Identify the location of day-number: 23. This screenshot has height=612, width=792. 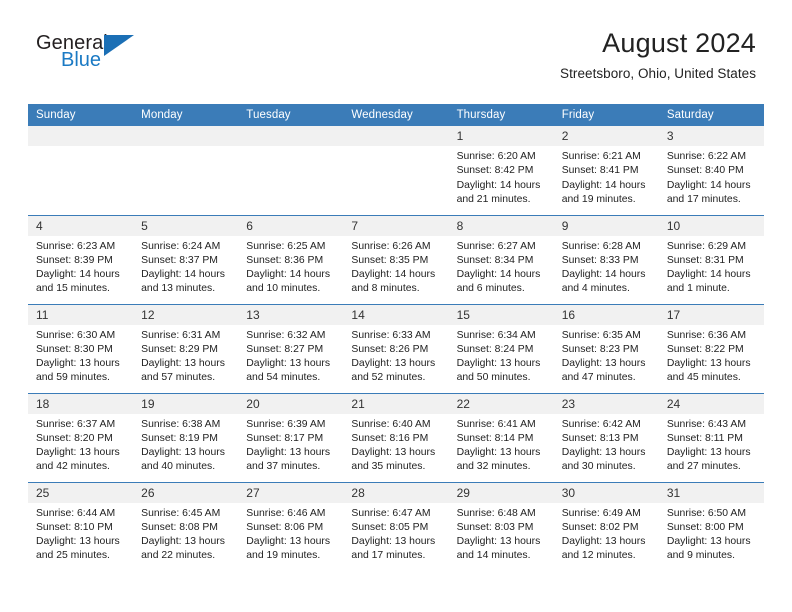
(606, 403).